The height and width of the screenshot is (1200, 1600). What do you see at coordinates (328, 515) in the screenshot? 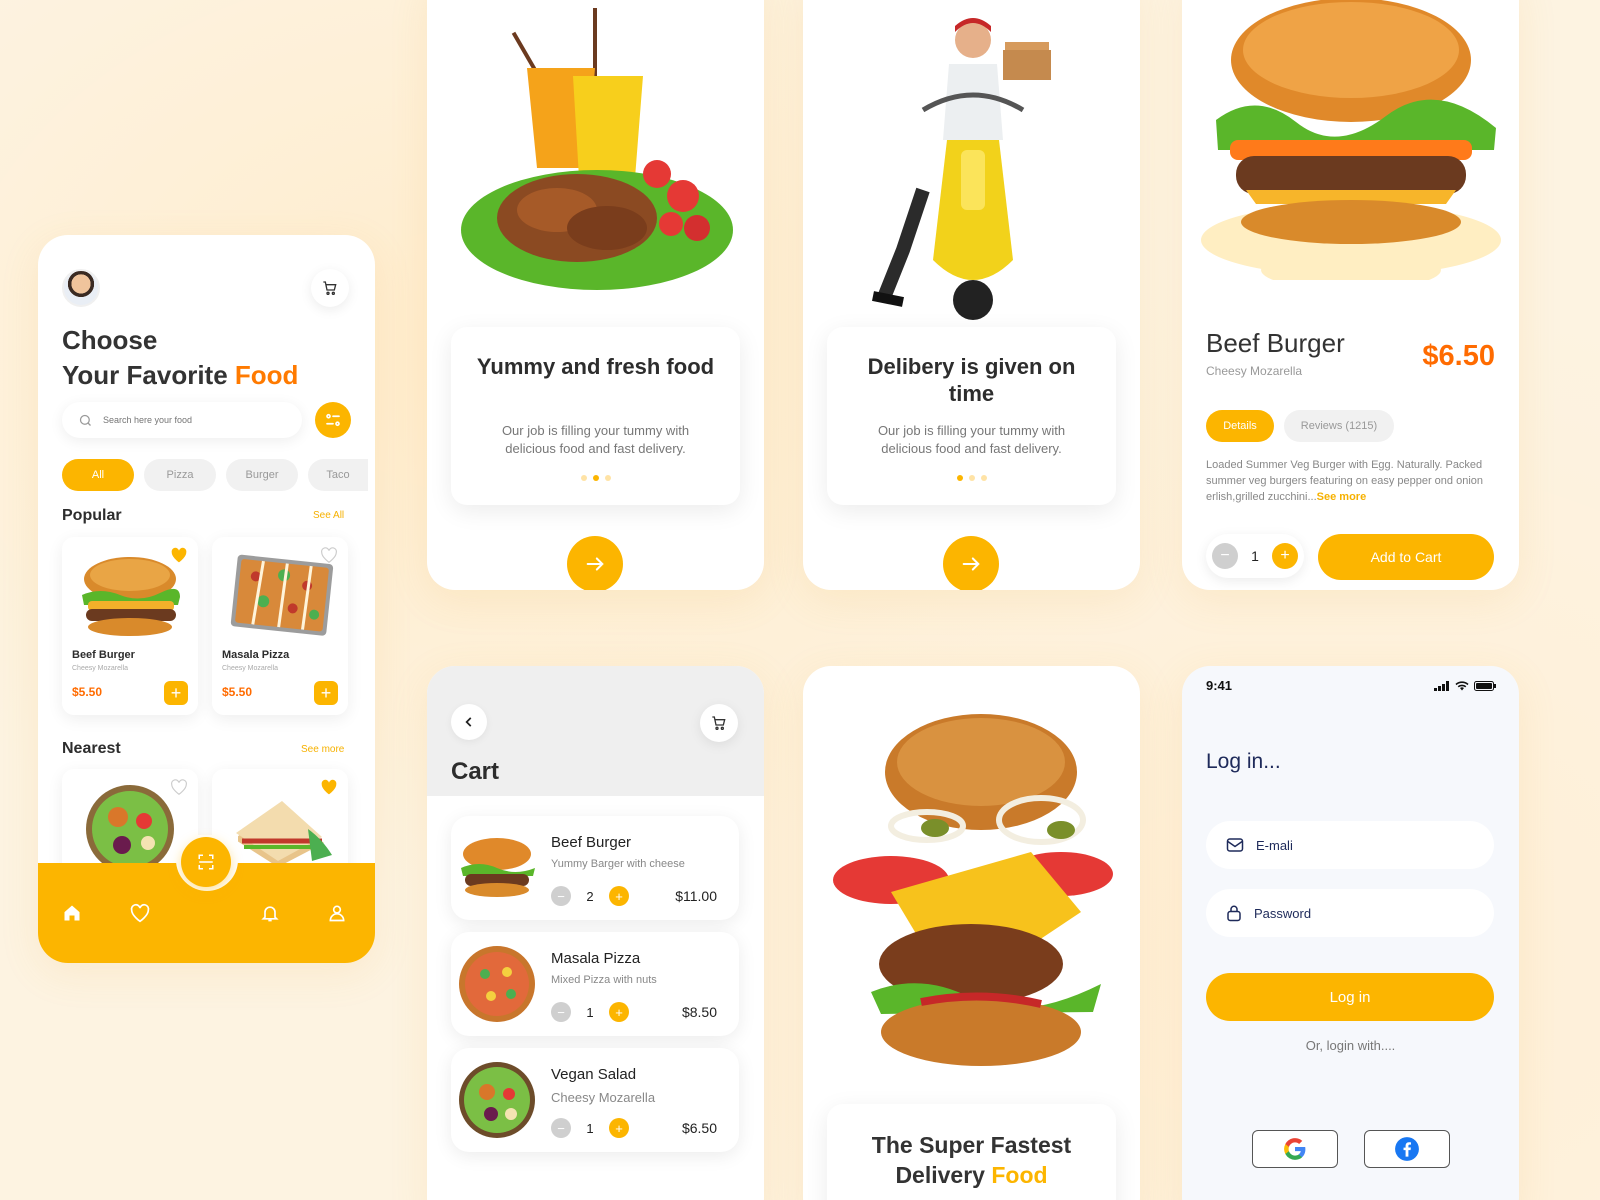
I see `see-all-link: See All` at bounding box center [328, 515].